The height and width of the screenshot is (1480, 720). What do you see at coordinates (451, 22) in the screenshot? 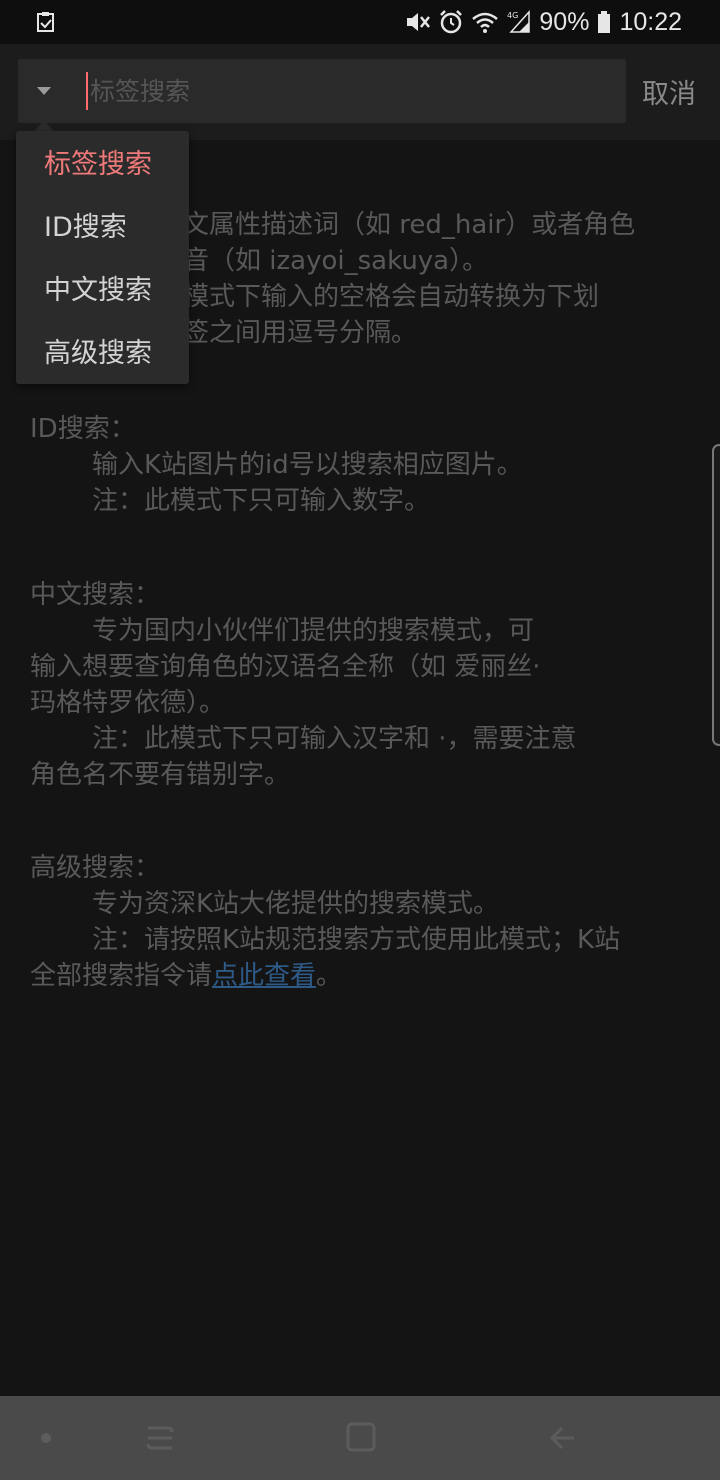
I see `alarm-icon` at bounding box center [451, 22].